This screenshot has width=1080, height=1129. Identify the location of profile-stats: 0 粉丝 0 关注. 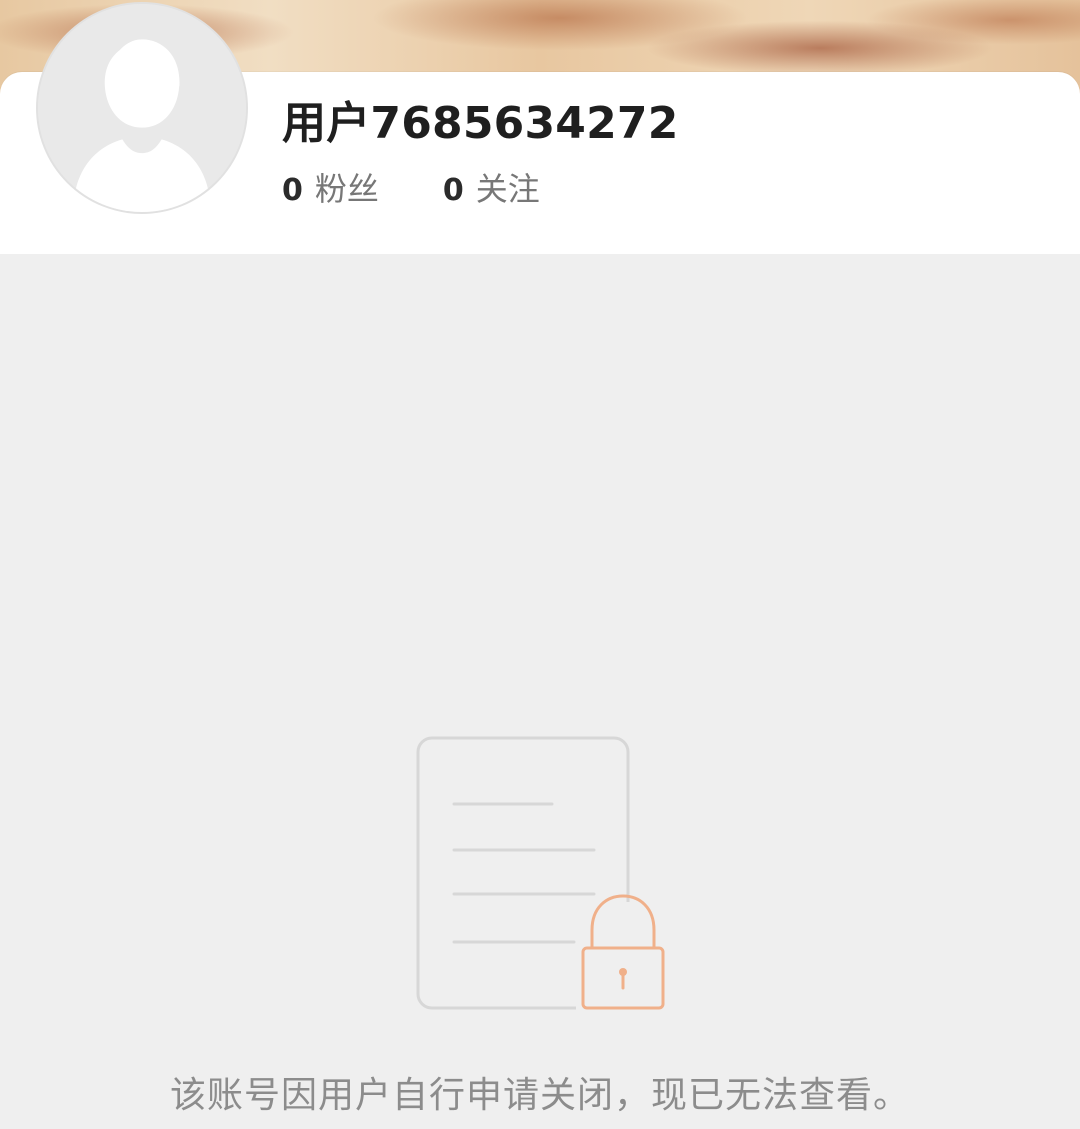
(411, 187).